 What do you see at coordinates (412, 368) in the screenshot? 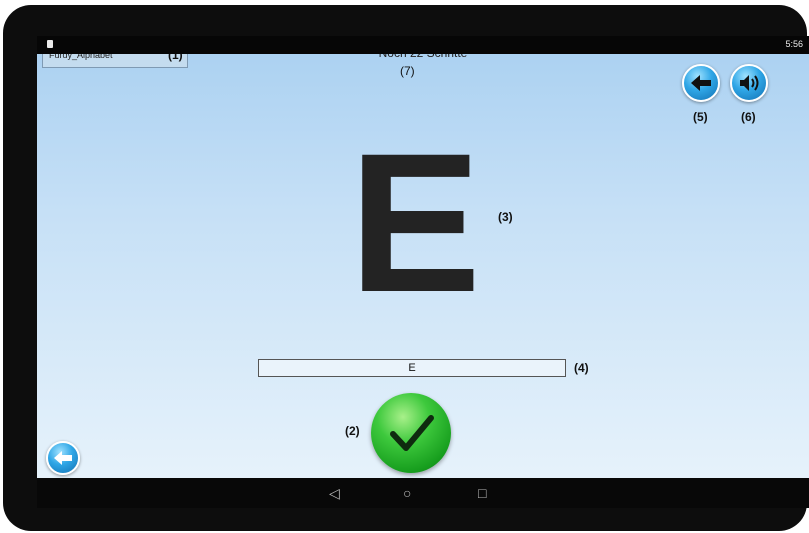
I see `answer-field: E` at bounding box center [412, 368].